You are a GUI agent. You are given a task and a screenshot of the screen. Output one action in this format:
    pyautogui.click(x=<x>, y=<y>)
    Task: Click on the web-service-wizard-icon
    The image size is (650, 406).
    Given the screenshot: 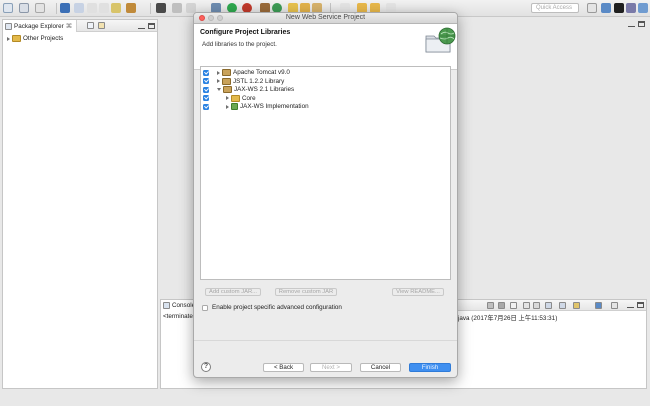 What is the action you would take?
    pyautogui.click(x=440, y=40)
    